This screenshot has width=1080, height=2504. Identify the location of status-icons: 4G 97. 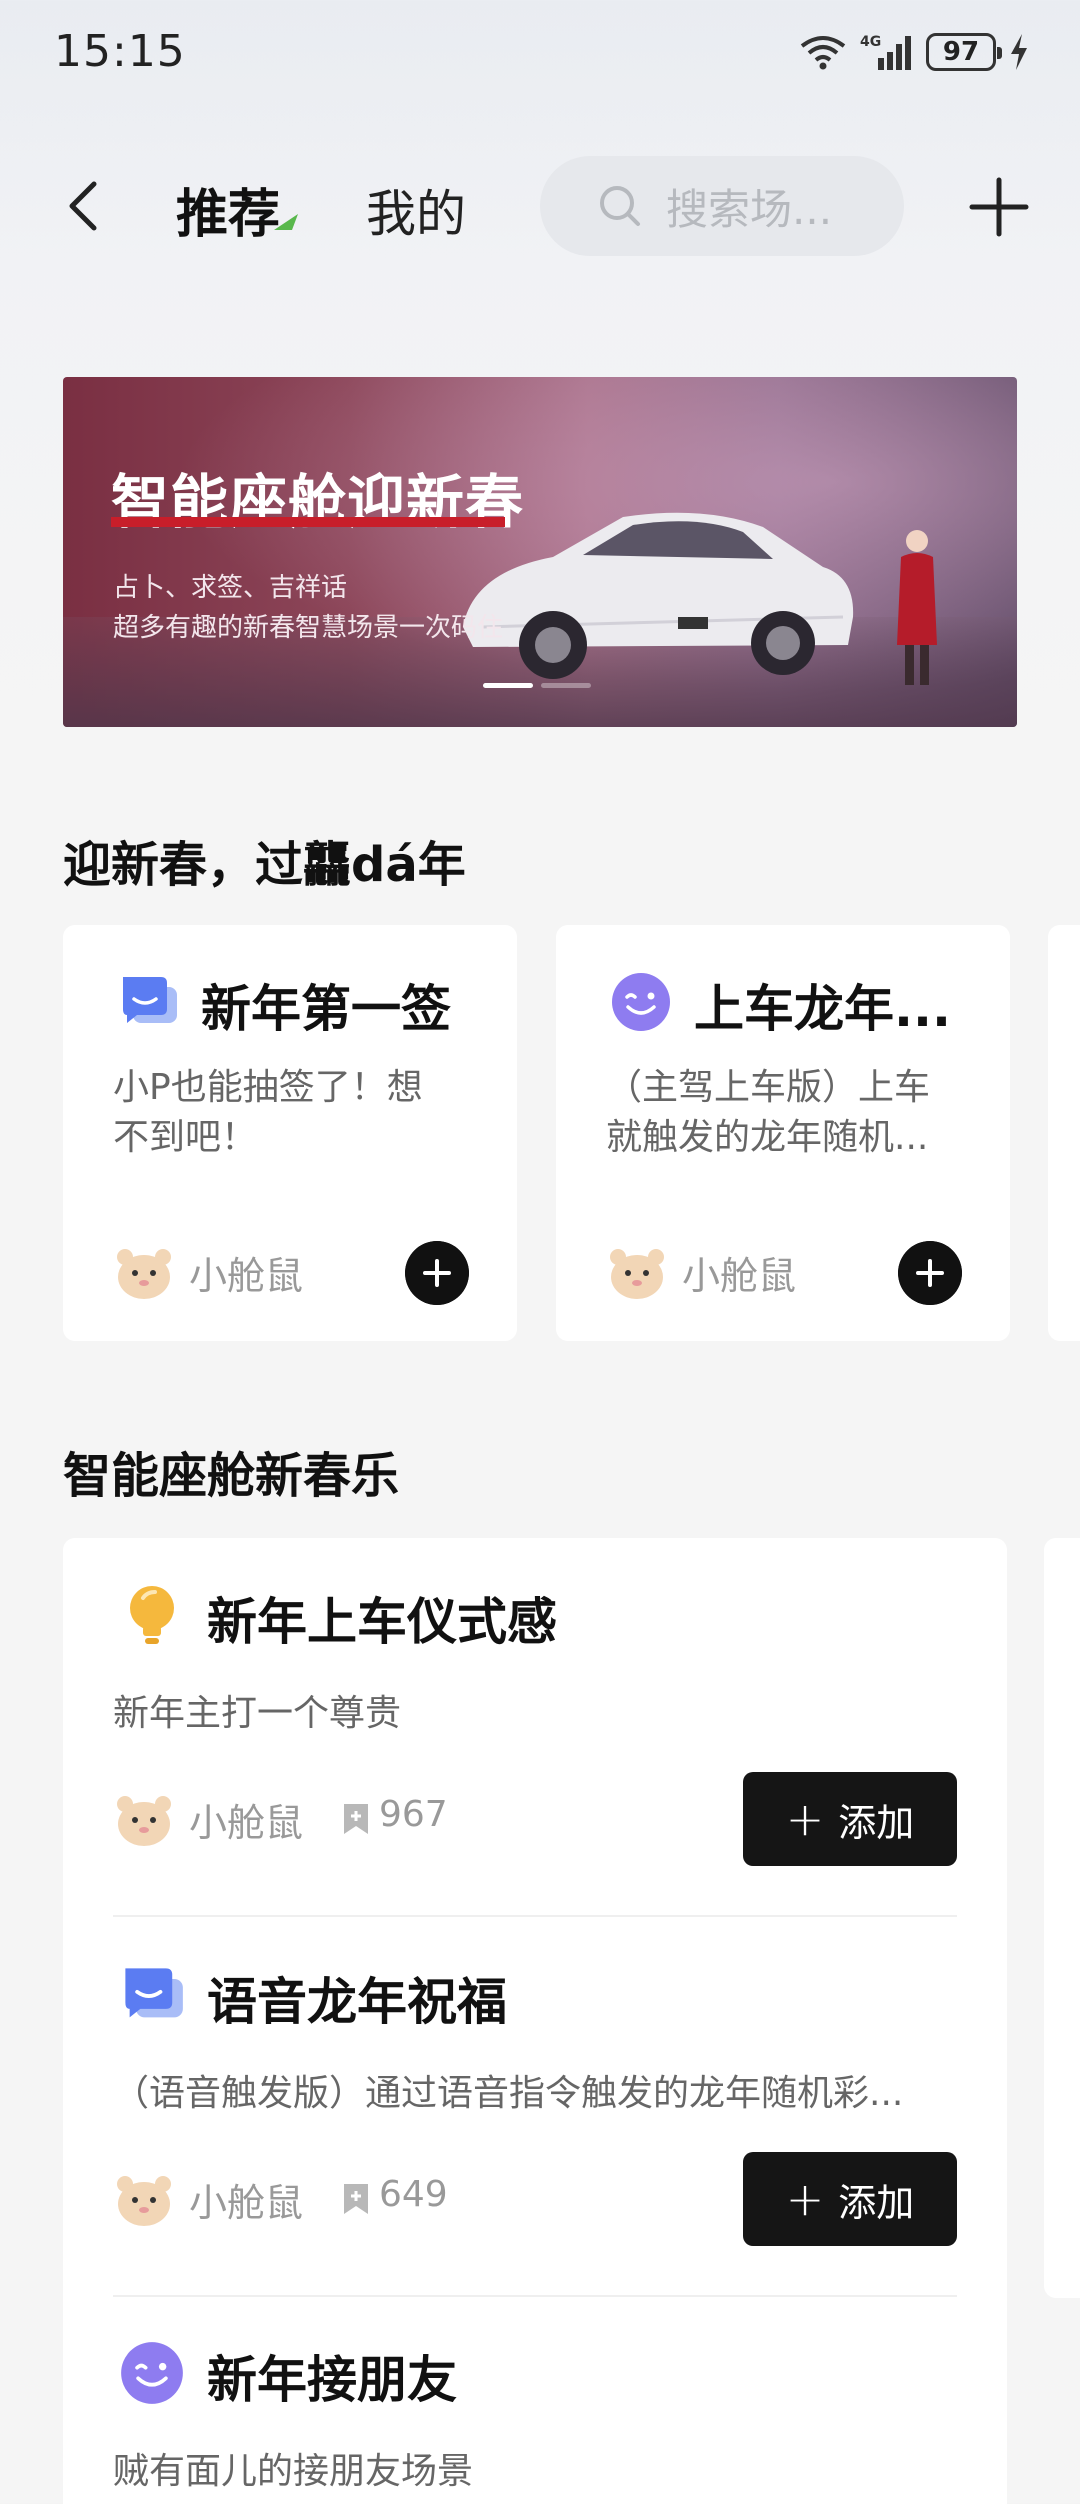
(914, 52).